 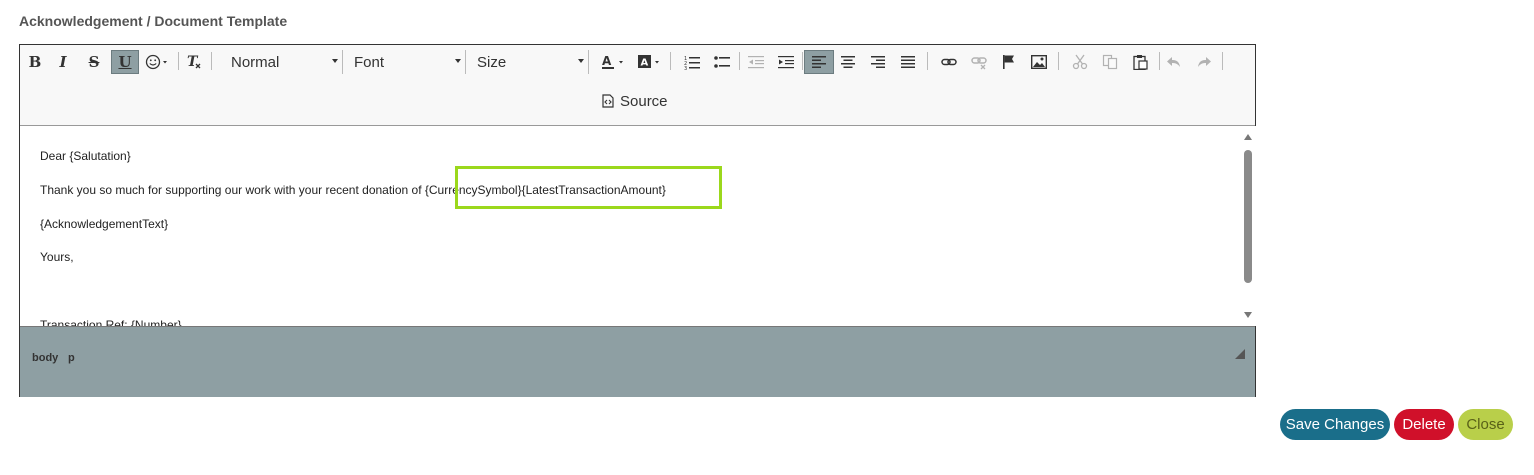 I want to click on text-color-button: A, so click(x=613, y=62).